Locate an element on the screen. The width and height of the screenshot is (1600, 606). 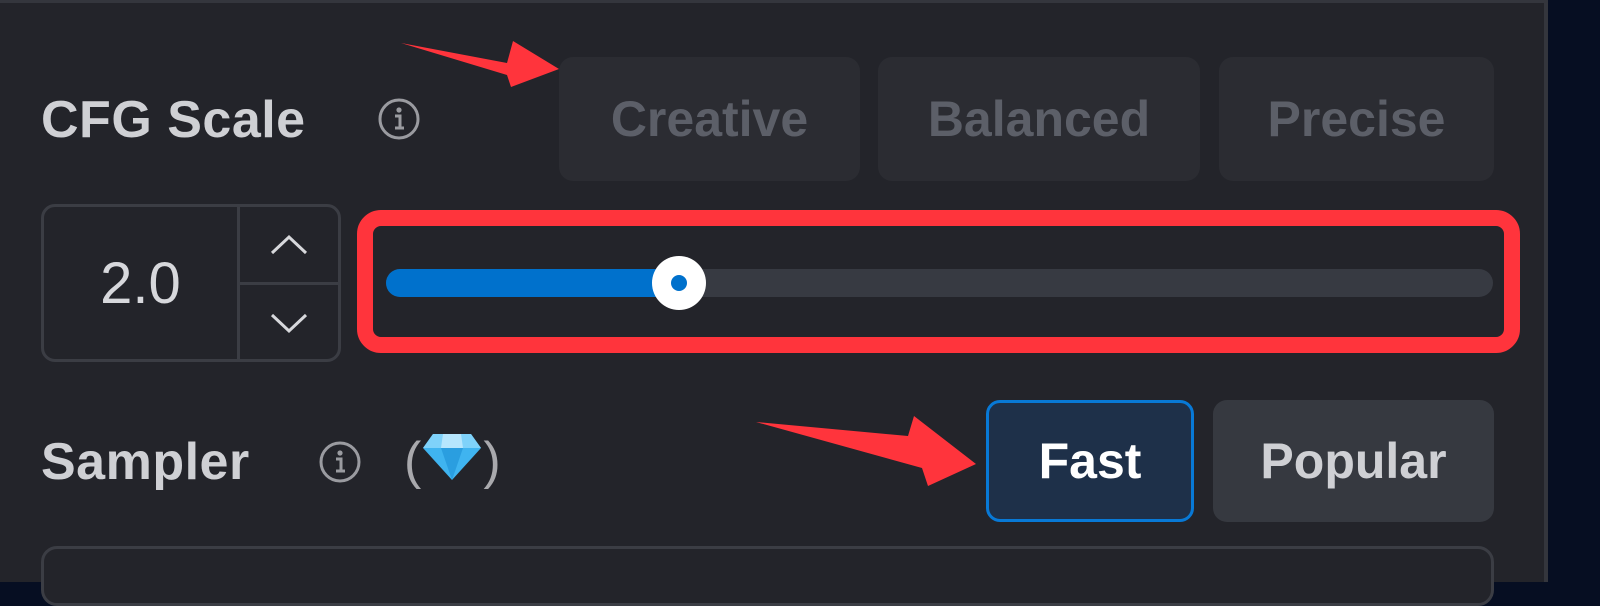
decrement-button is located at coordinates (289, 322).